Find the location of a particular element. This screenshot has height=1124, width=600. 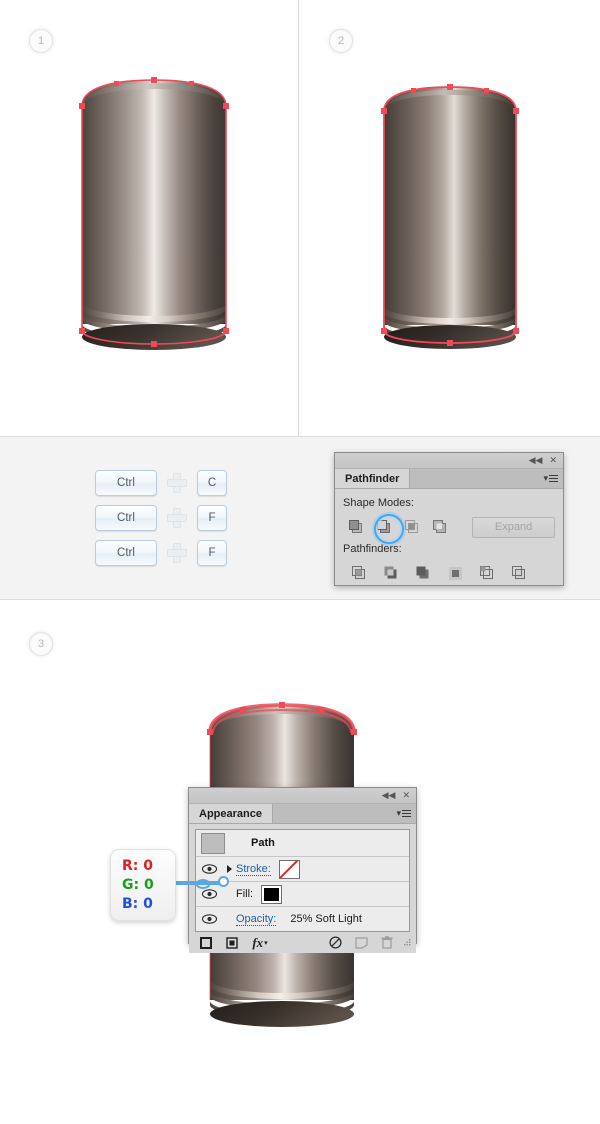

rgb-red-line: R: 0 is located at coordinates (148, 866).